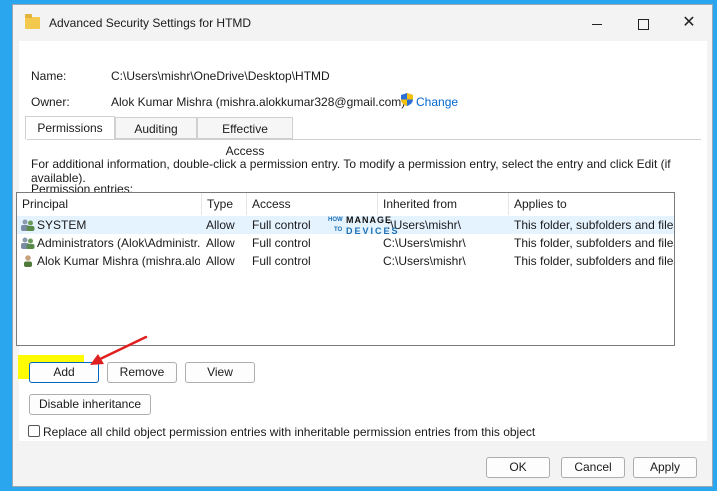 The image size is (717, 491). What do you see at coordinates (34, 431) in the screenshot?
I see `replace-child-permissions-checkbox` at bounding box center [34, 431].